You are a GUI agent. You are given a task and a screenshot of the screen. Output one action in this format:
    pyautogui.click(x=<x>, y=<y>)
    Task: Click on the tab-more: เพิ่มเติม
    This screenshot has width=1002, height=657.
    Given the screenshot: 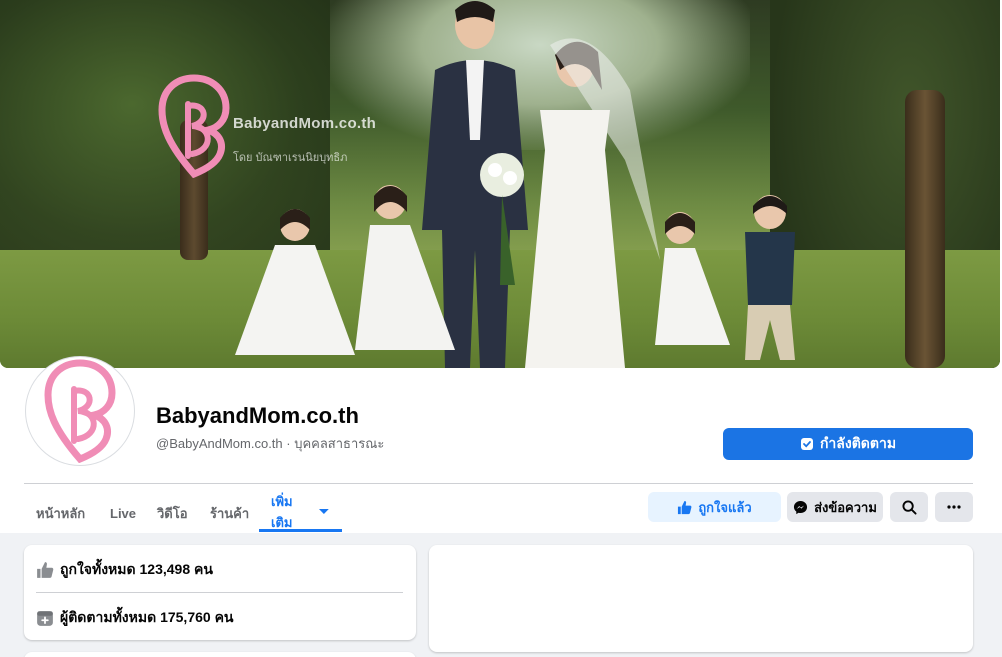 What is the action you would take?
    pyautogui.click(x=300, y=513)
    